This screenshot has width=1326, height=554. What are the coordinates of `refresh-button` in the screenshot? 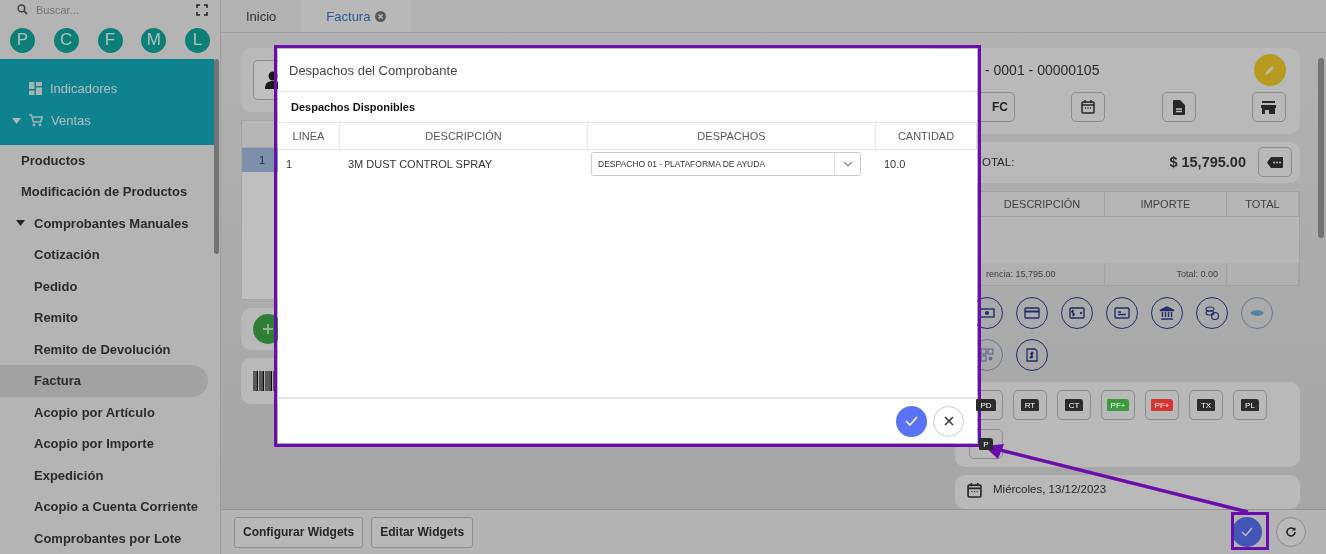 It's located at (1291, 532).